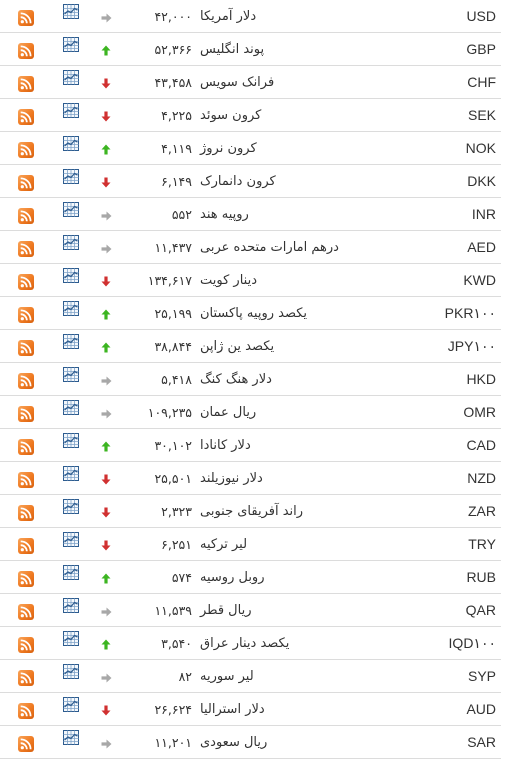 This screenshot has width=507, height=759. I want to click on currency-name: دینار کویت, so click(228, 280).